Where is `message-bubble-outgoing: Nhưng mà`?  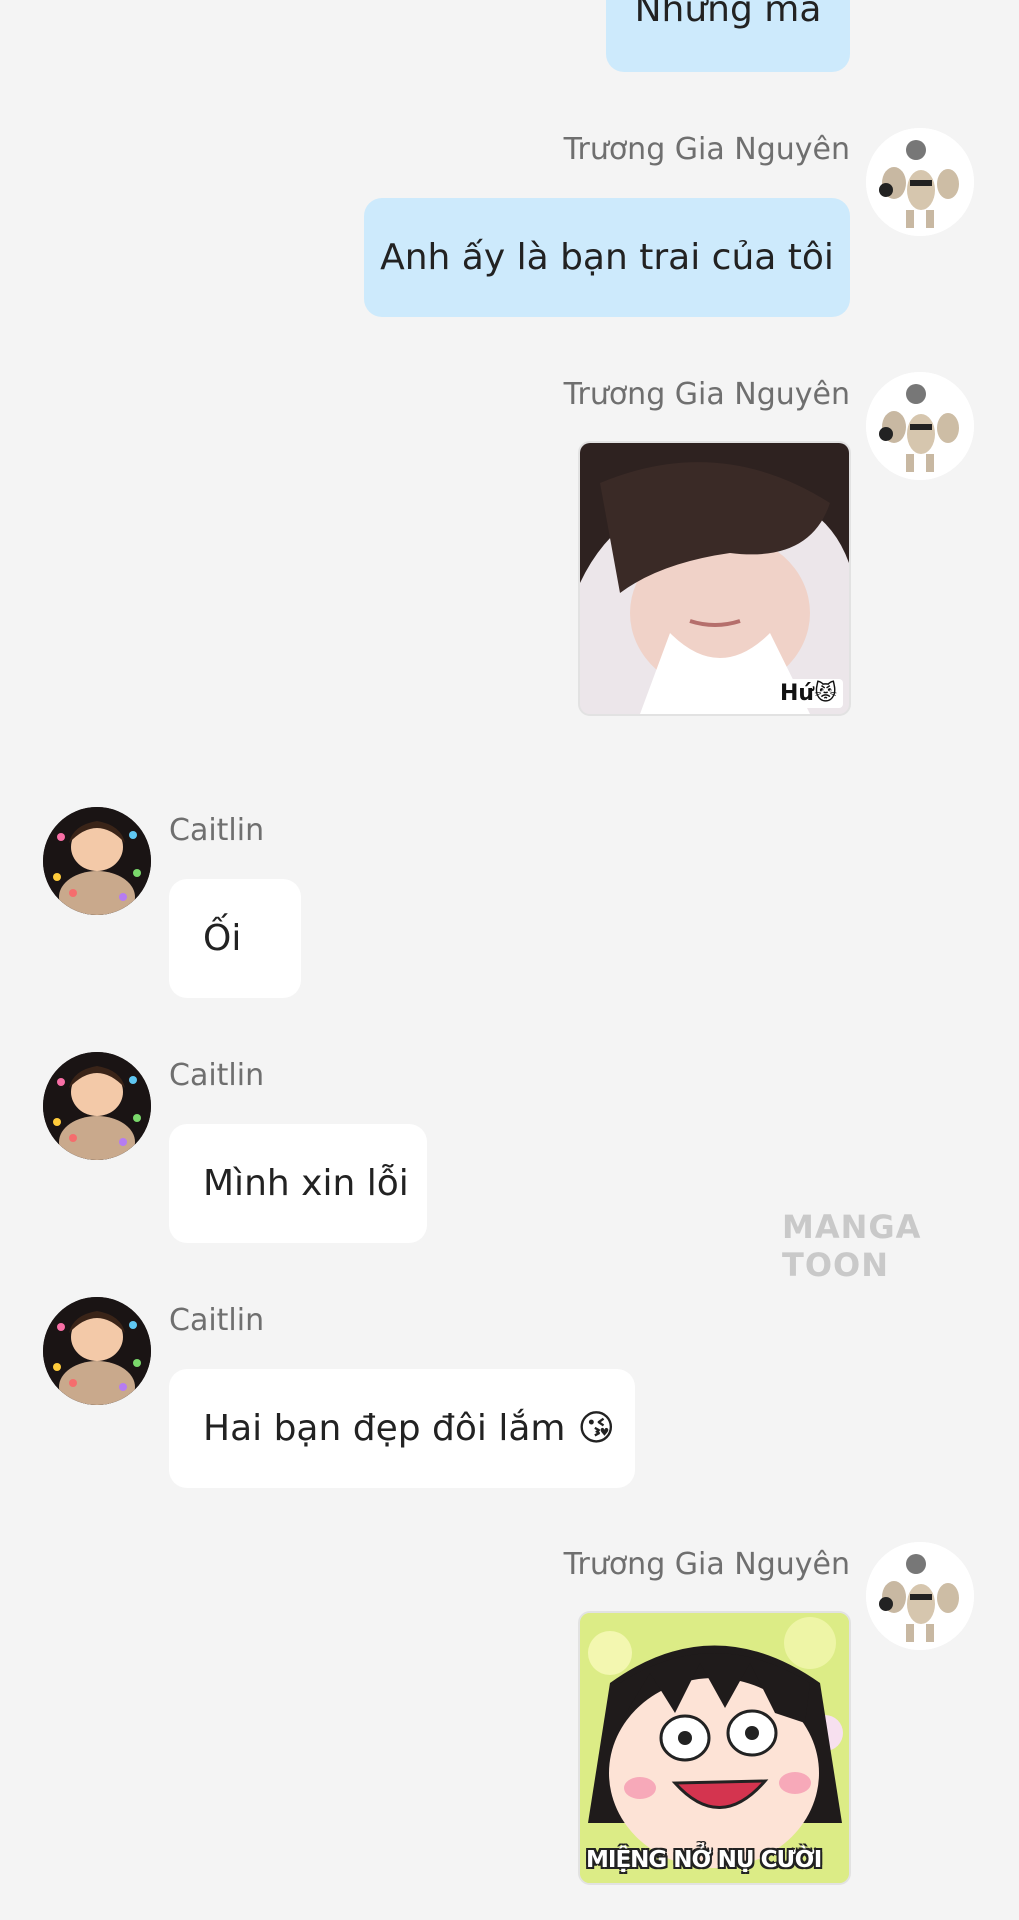 message-bubble-outgoing: Nhưng mà is located at coordinates (728, 36).